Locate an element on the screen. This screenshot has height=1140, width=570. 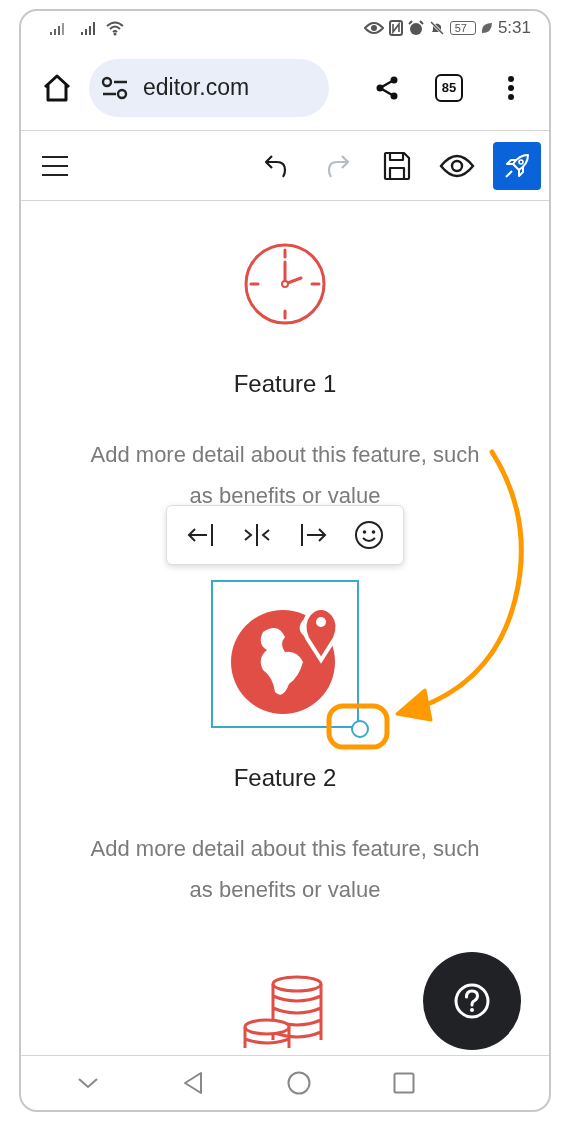
chevron-down-icon is located at coordinates (88, 1083).